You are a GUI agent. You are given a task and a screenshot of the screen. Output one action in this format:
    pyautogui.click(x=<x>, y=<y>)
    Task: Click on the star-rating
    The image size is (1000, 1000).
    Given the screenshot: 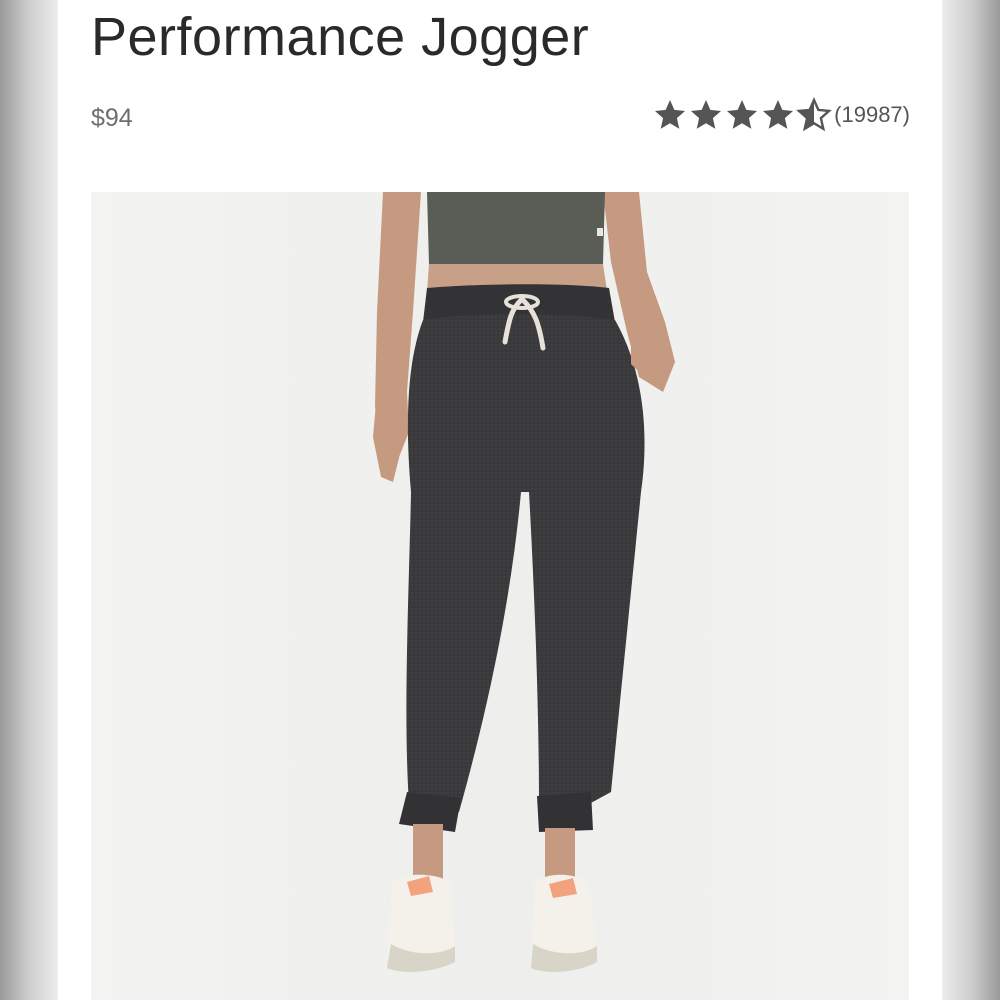 What is the action you would take?
    pyautogui.click(x=742, y=115)
    